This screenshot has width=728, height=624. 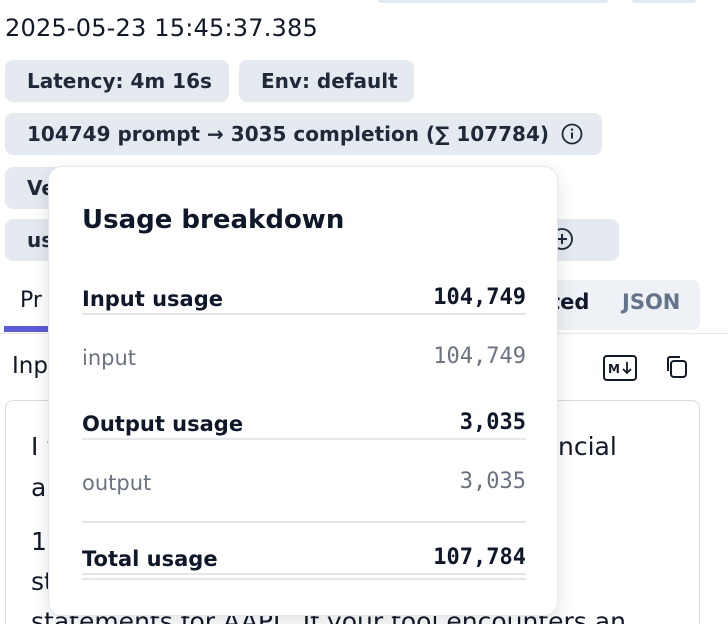 What do you see at coordinates (479, 356) in the screenshot?
I see `input-detail-value: 104,749` at bounding box center [479, 356].